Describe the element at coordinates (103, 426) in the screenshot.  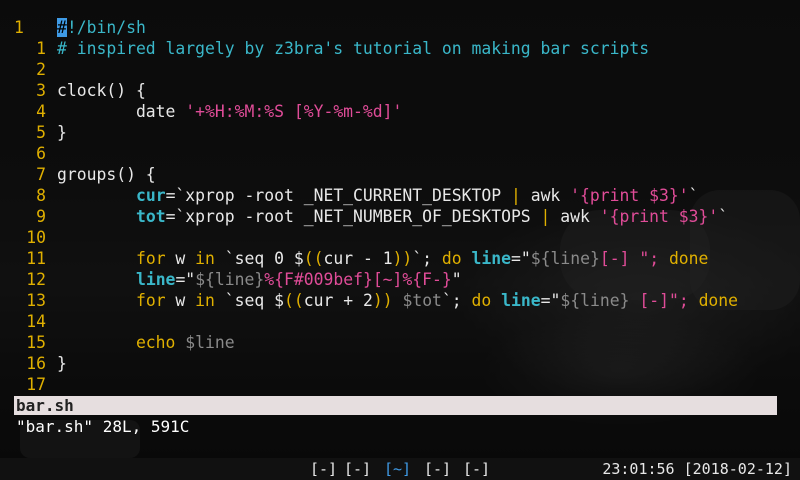
I see `vim-message-line: "bar.sh" 28L, 591C` at that location.